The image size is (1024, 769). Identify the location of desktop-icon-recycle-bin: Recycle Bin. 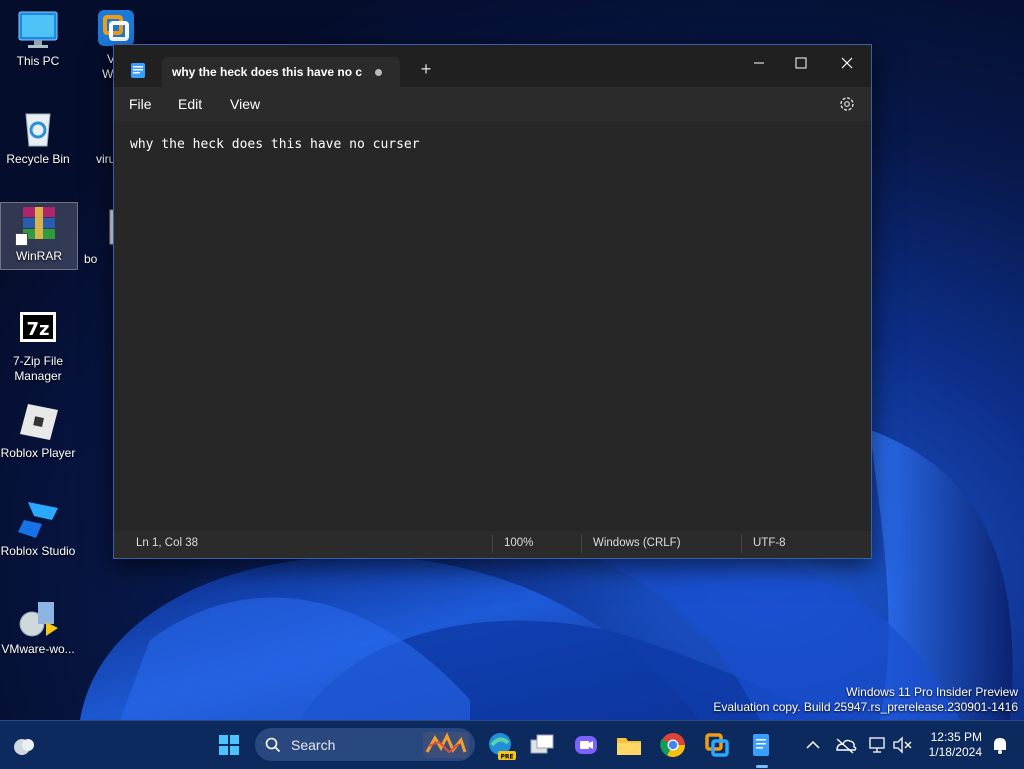
(38, 136).